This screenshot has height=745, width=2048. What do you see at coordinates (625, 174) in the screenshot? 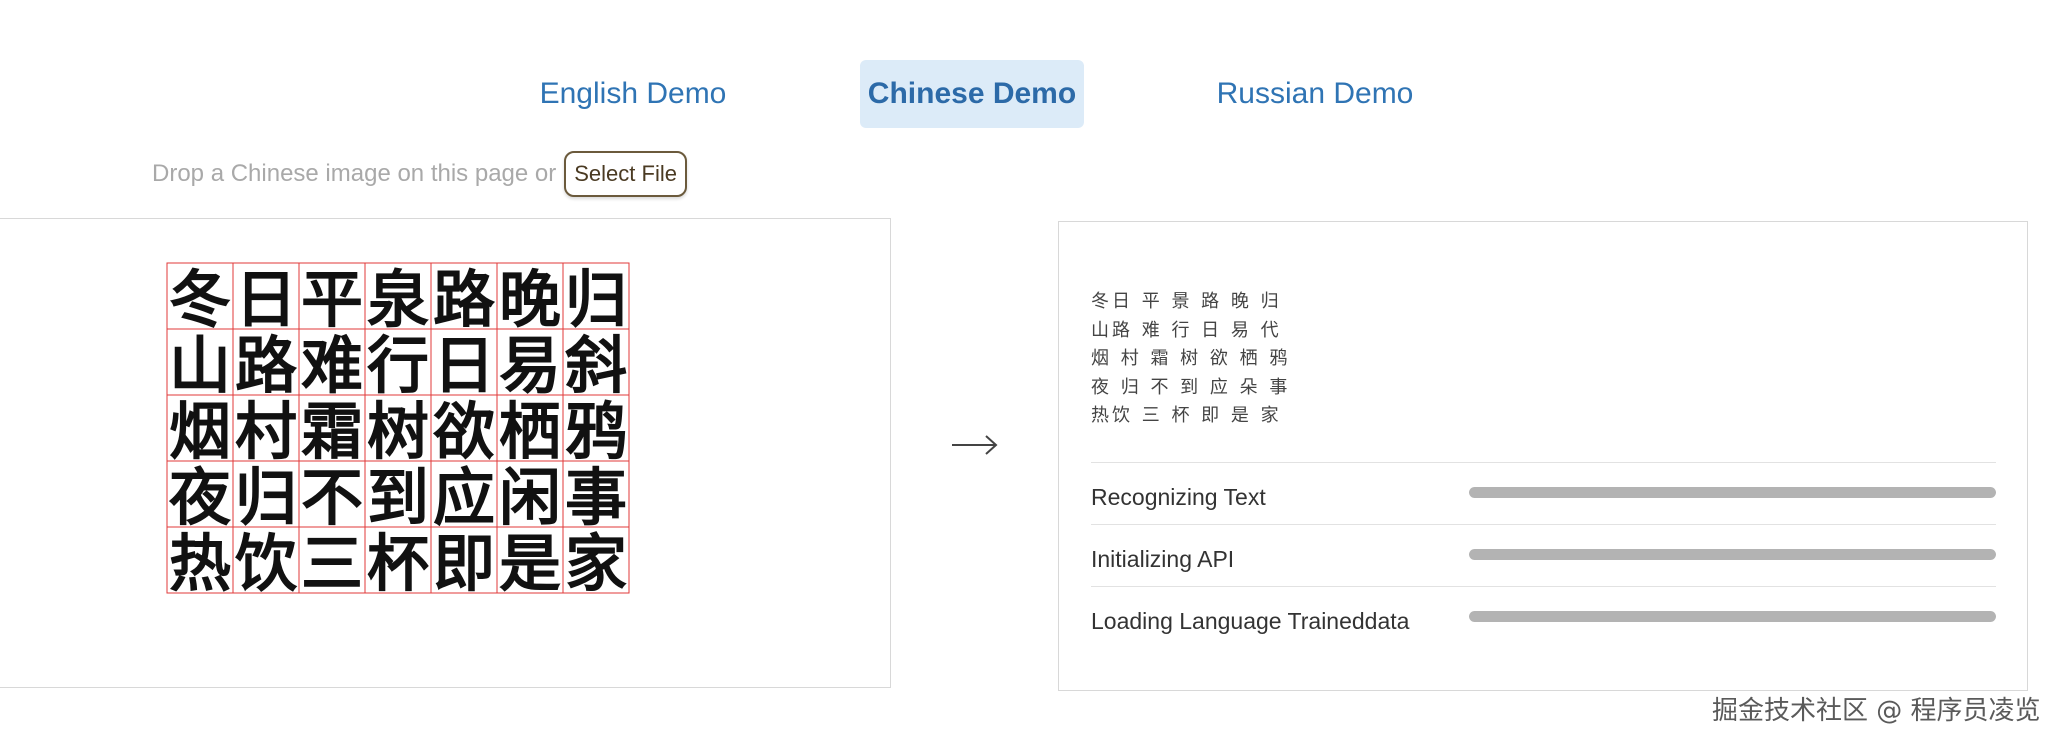
I see `select-file-button: Select File` at bounding box center [625, 174].